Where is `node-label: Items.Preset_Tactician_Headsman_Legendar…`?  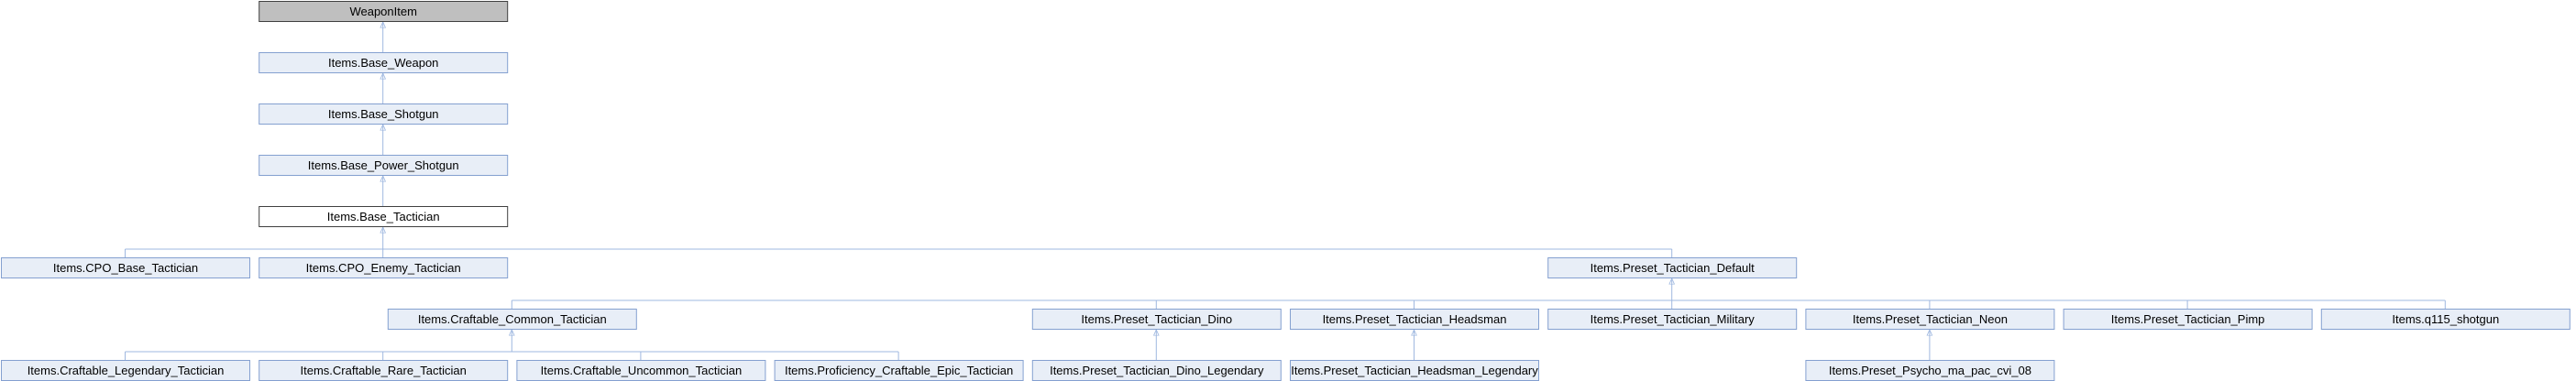 node-label: Items.Preset_Tactician_Headsman_Legendar… is located at coordinates (1414, 370).